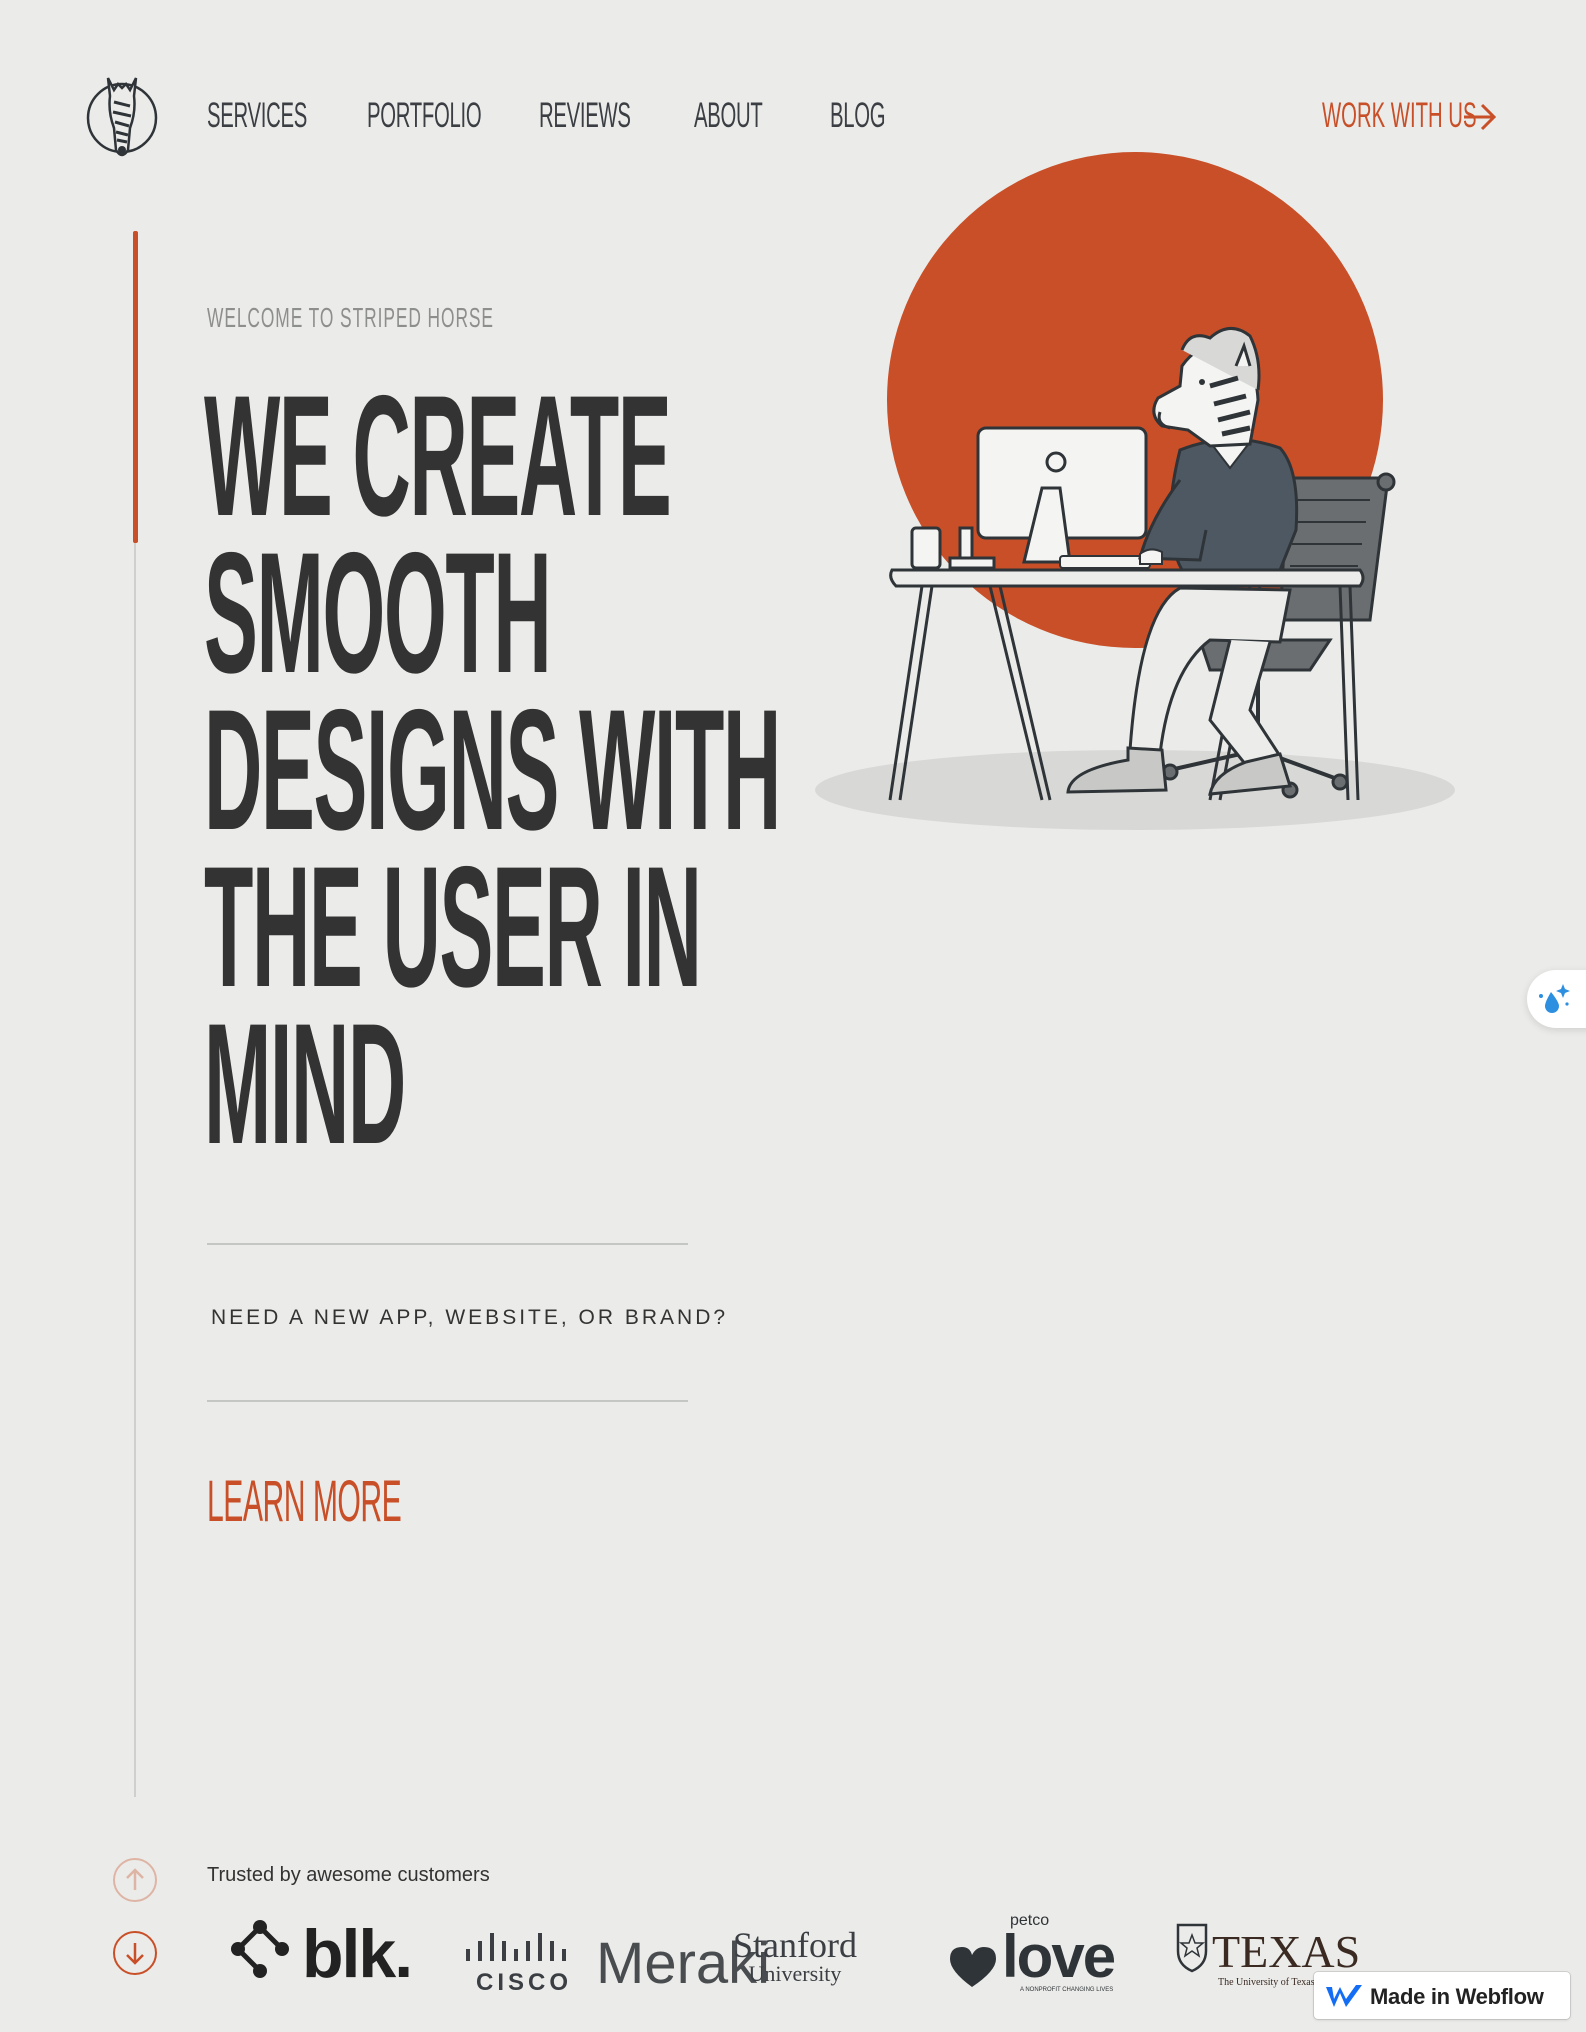  I want to click on nav-reviews: REVIEWS, so click(618, 116).